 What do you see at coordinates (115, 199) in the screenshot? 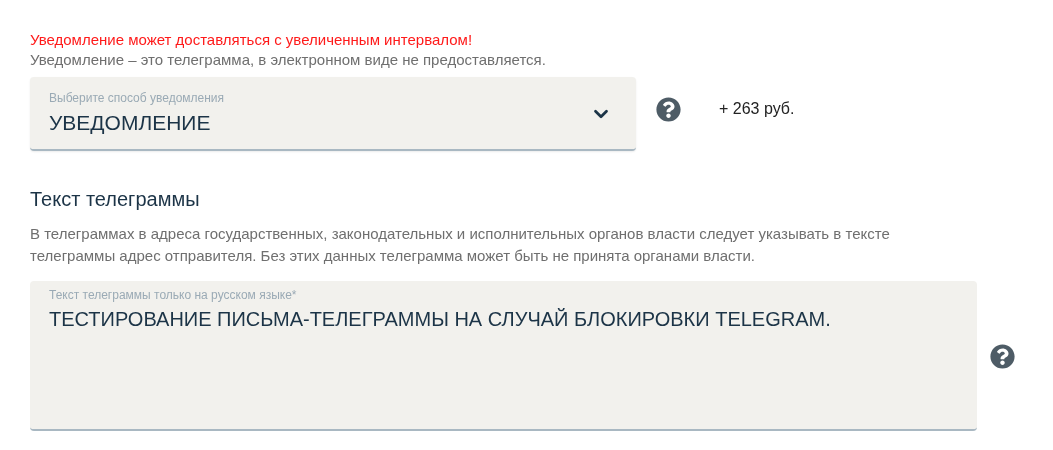
I see `section-heading: Текст телеграммы` at bounding box center [115, 199].